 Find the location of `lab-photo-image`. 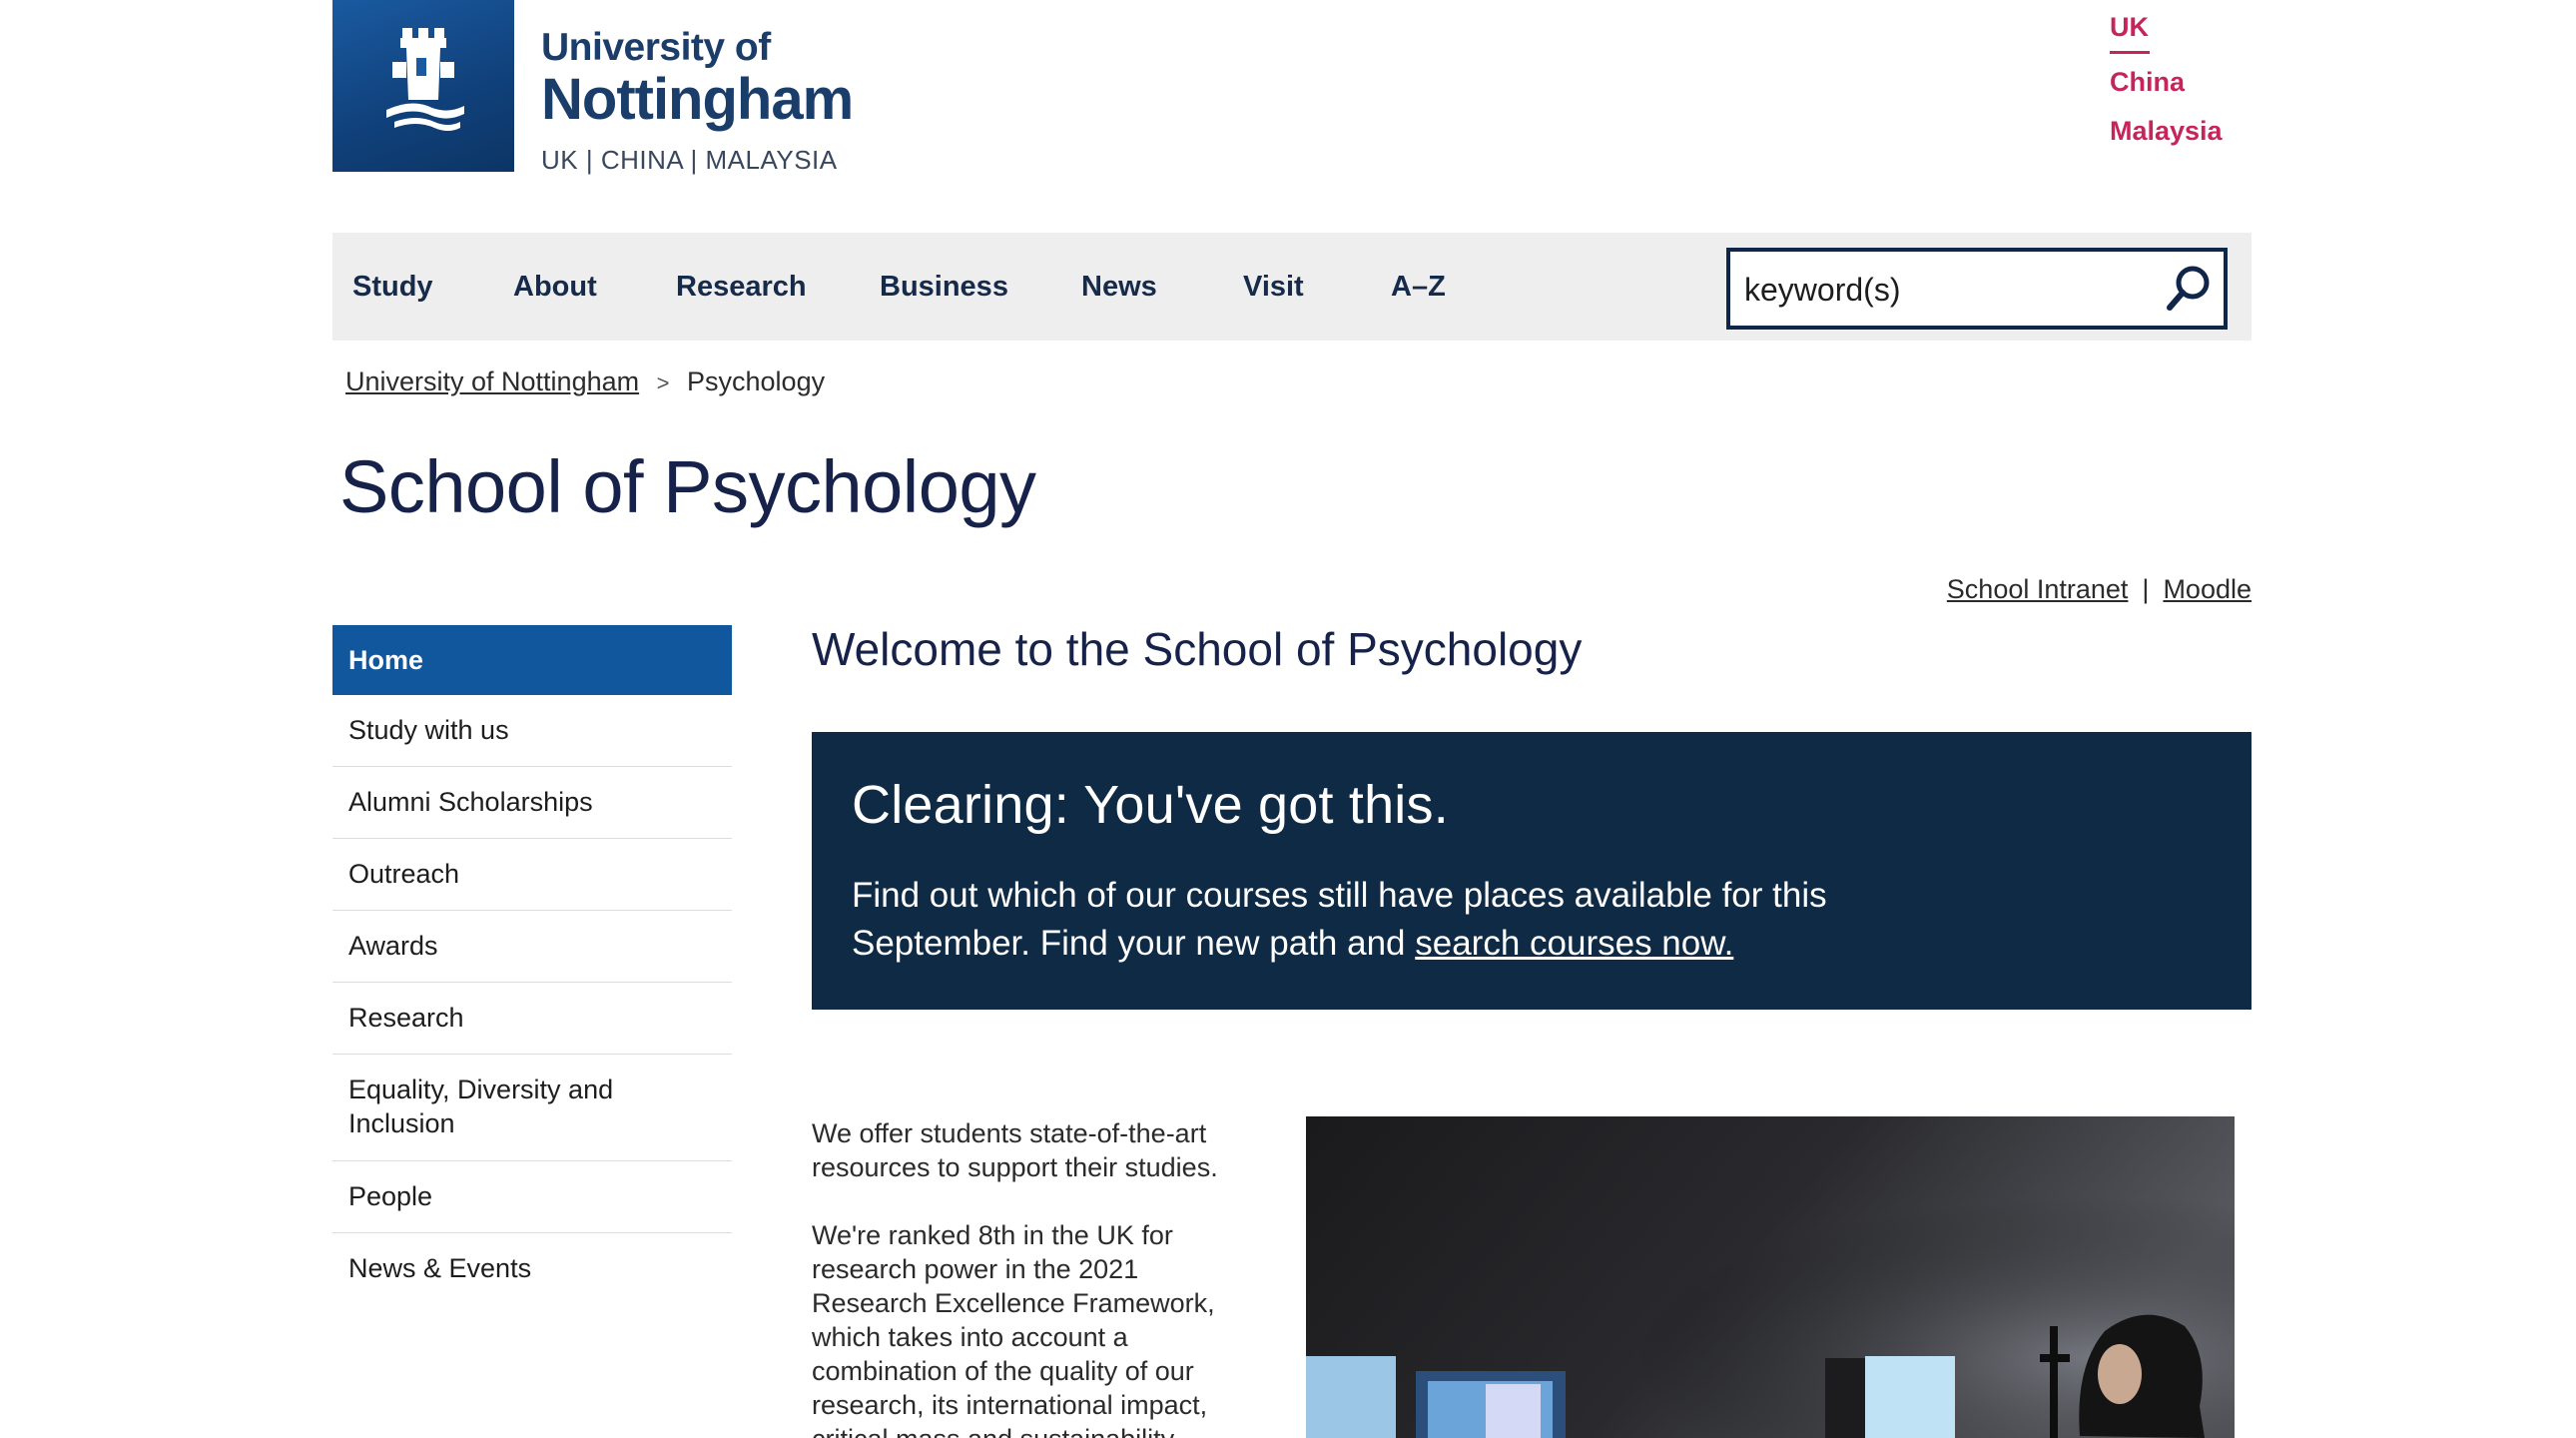

lab-photo-image is located at coordinates (1770, 1277).